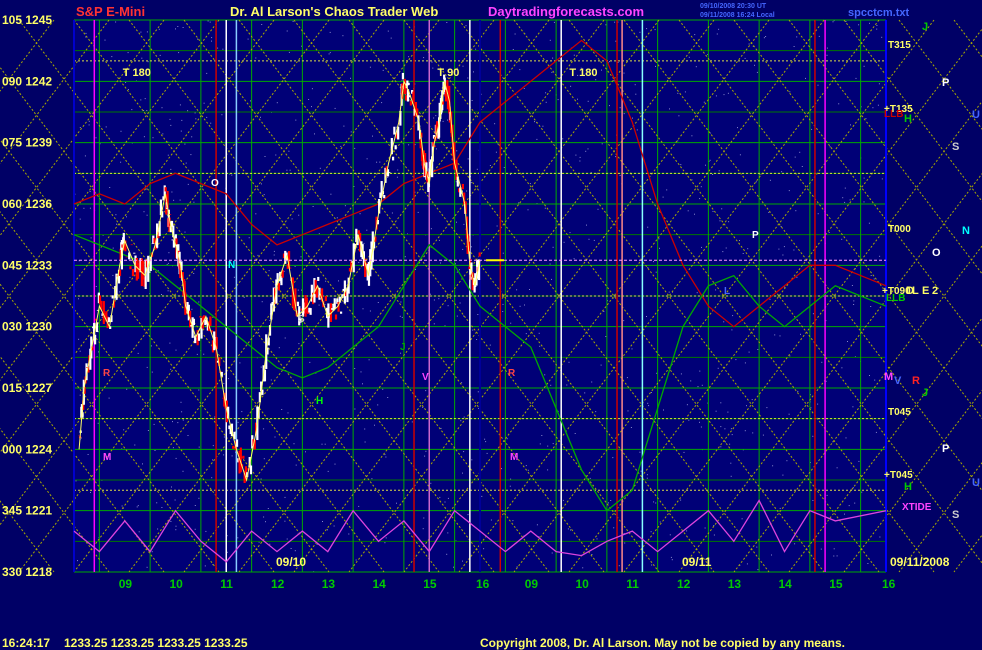  I want to click on time-cycle-label: T 90, so click(448, 73).